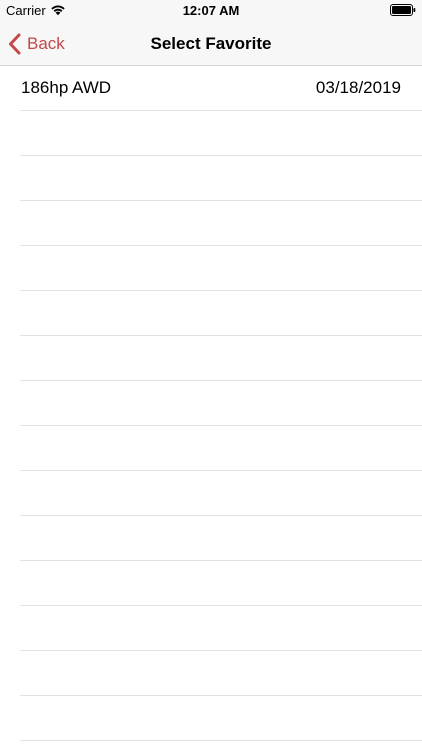  I want to click on status-time: 12:07 AM, so click(211, 10).